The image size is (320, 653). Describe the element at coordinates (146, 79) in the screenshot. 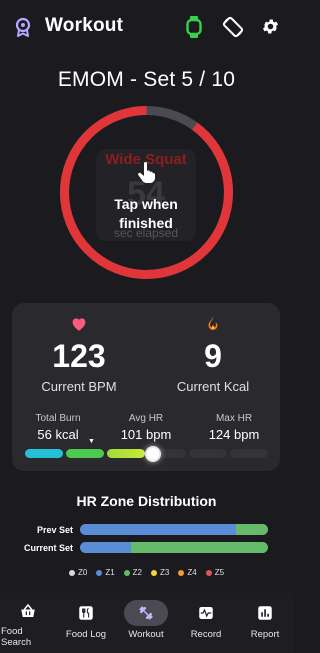

I see `set-title: EMOM - Set 5 / 10` at that location.